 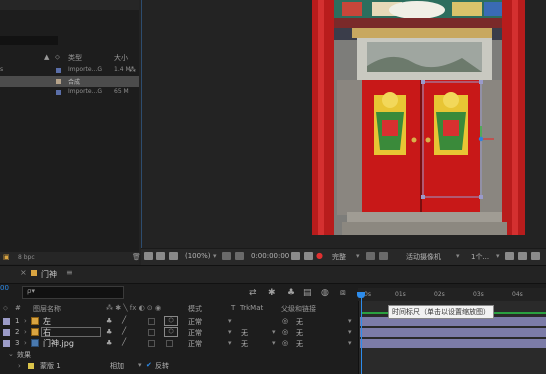 What do you see at coordinates (24, 355) in the screenshot?
I see `mask-group-label: 效果` at bounding box center [24, 355].